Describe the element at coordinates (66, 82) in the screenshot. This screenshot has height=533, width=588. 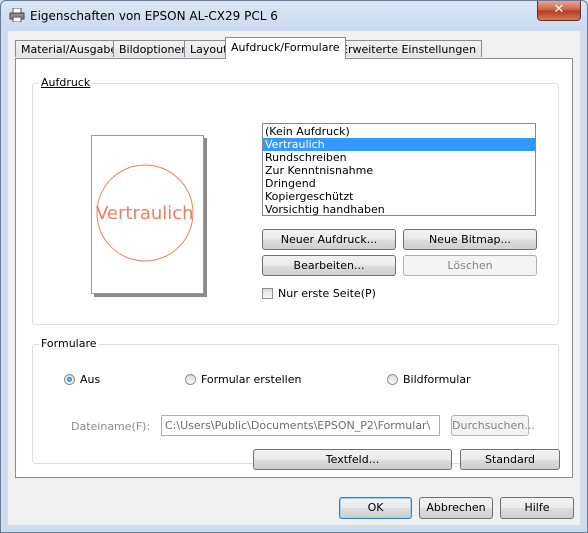
I see `aufdruck-group-label: Aufdruck` at that location.